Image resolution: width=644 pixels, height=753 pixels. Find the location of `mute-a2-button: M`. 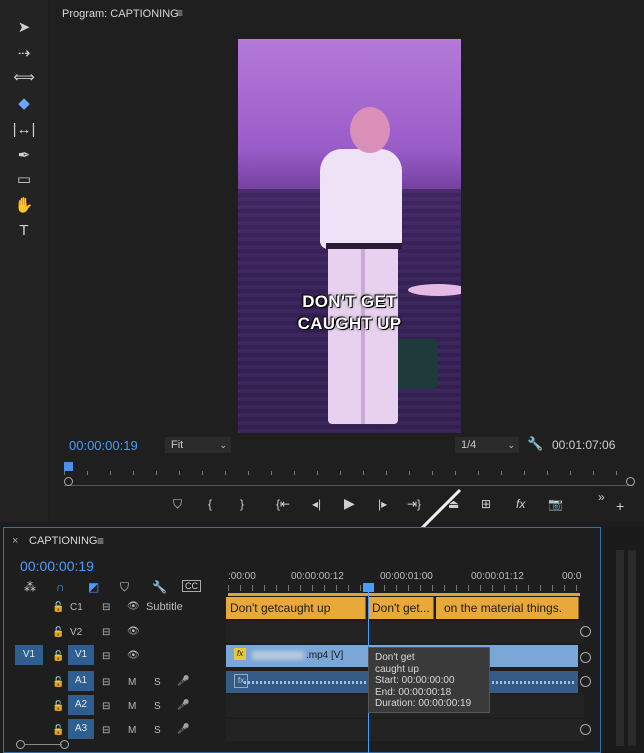

mute-a2-button: M is located at coordinates (132, 706).